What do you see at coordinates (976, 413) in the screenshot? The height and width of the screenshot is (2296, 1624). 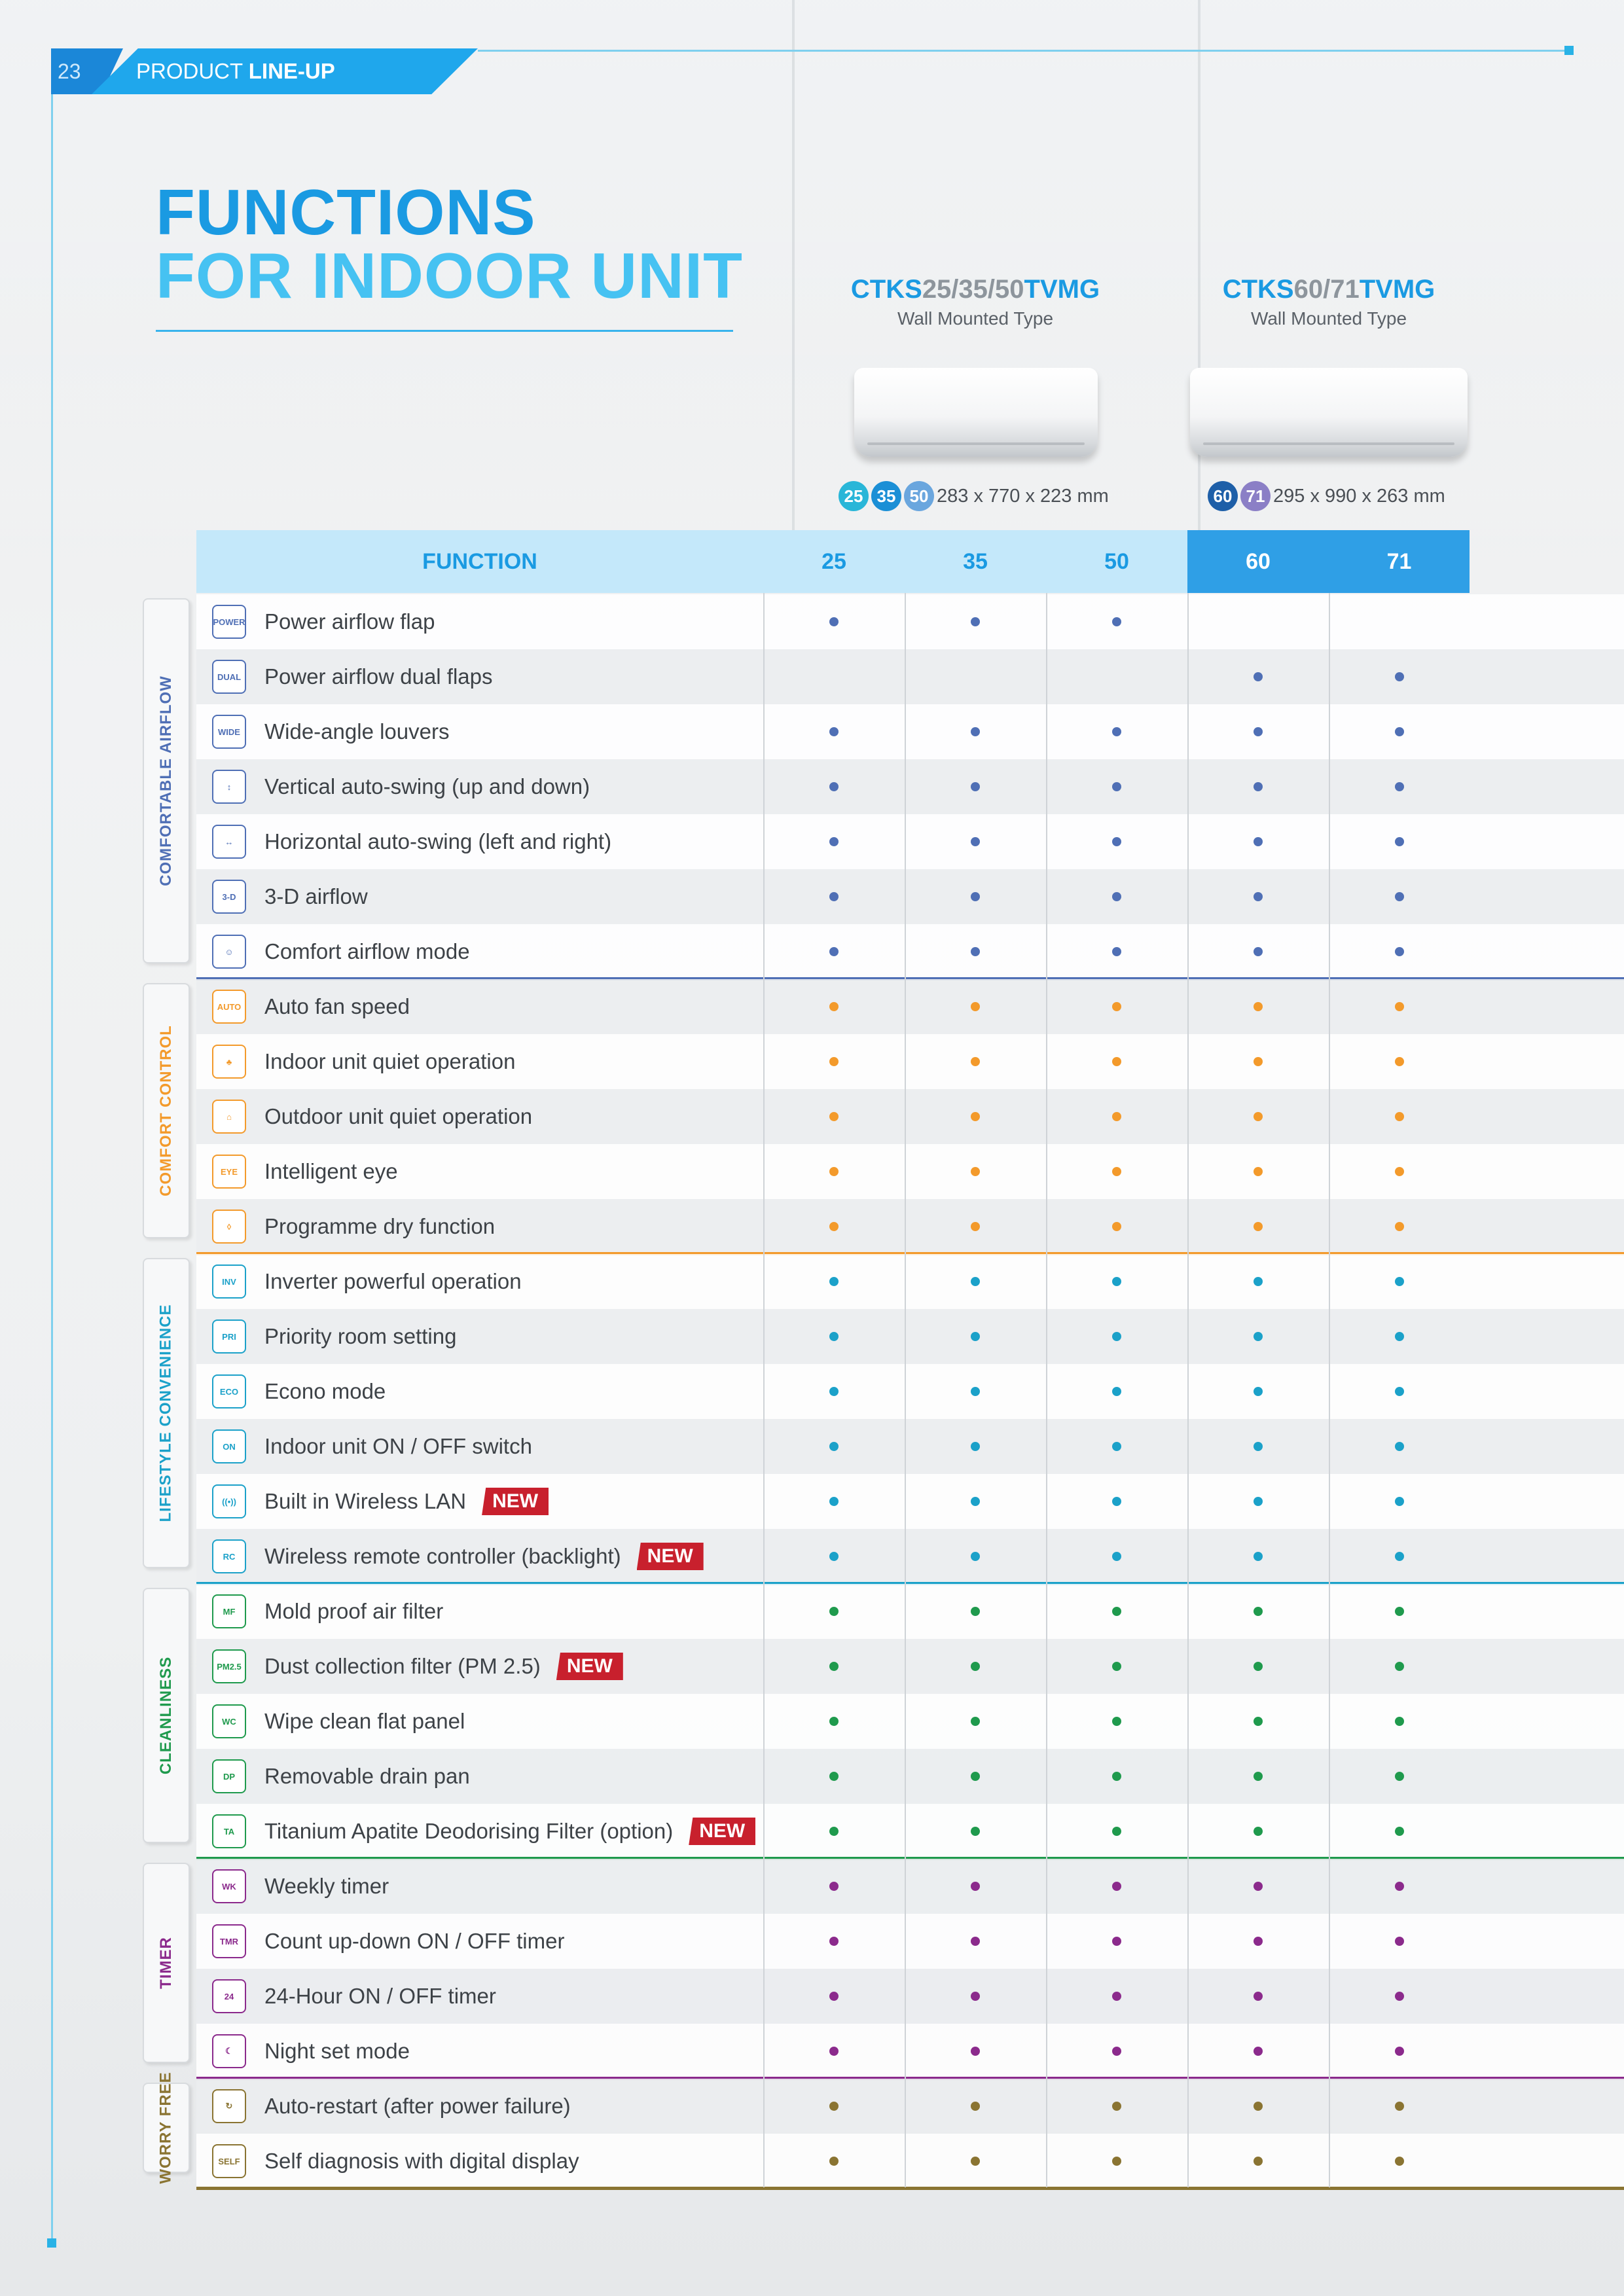 I see `indoor-unit-image` at bounding box center [976, 413].